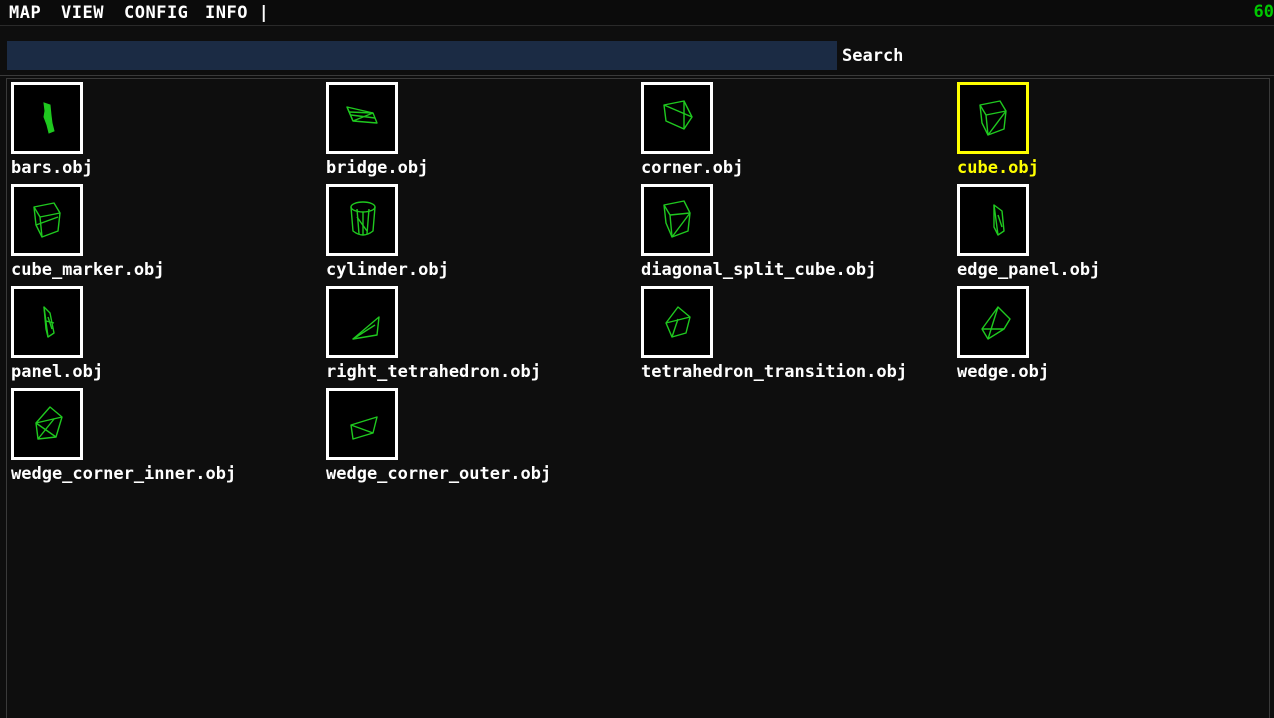 This screenshot has width=1274, height=718. I want to click on model-label: cylinder.obj, so click(387, 270).